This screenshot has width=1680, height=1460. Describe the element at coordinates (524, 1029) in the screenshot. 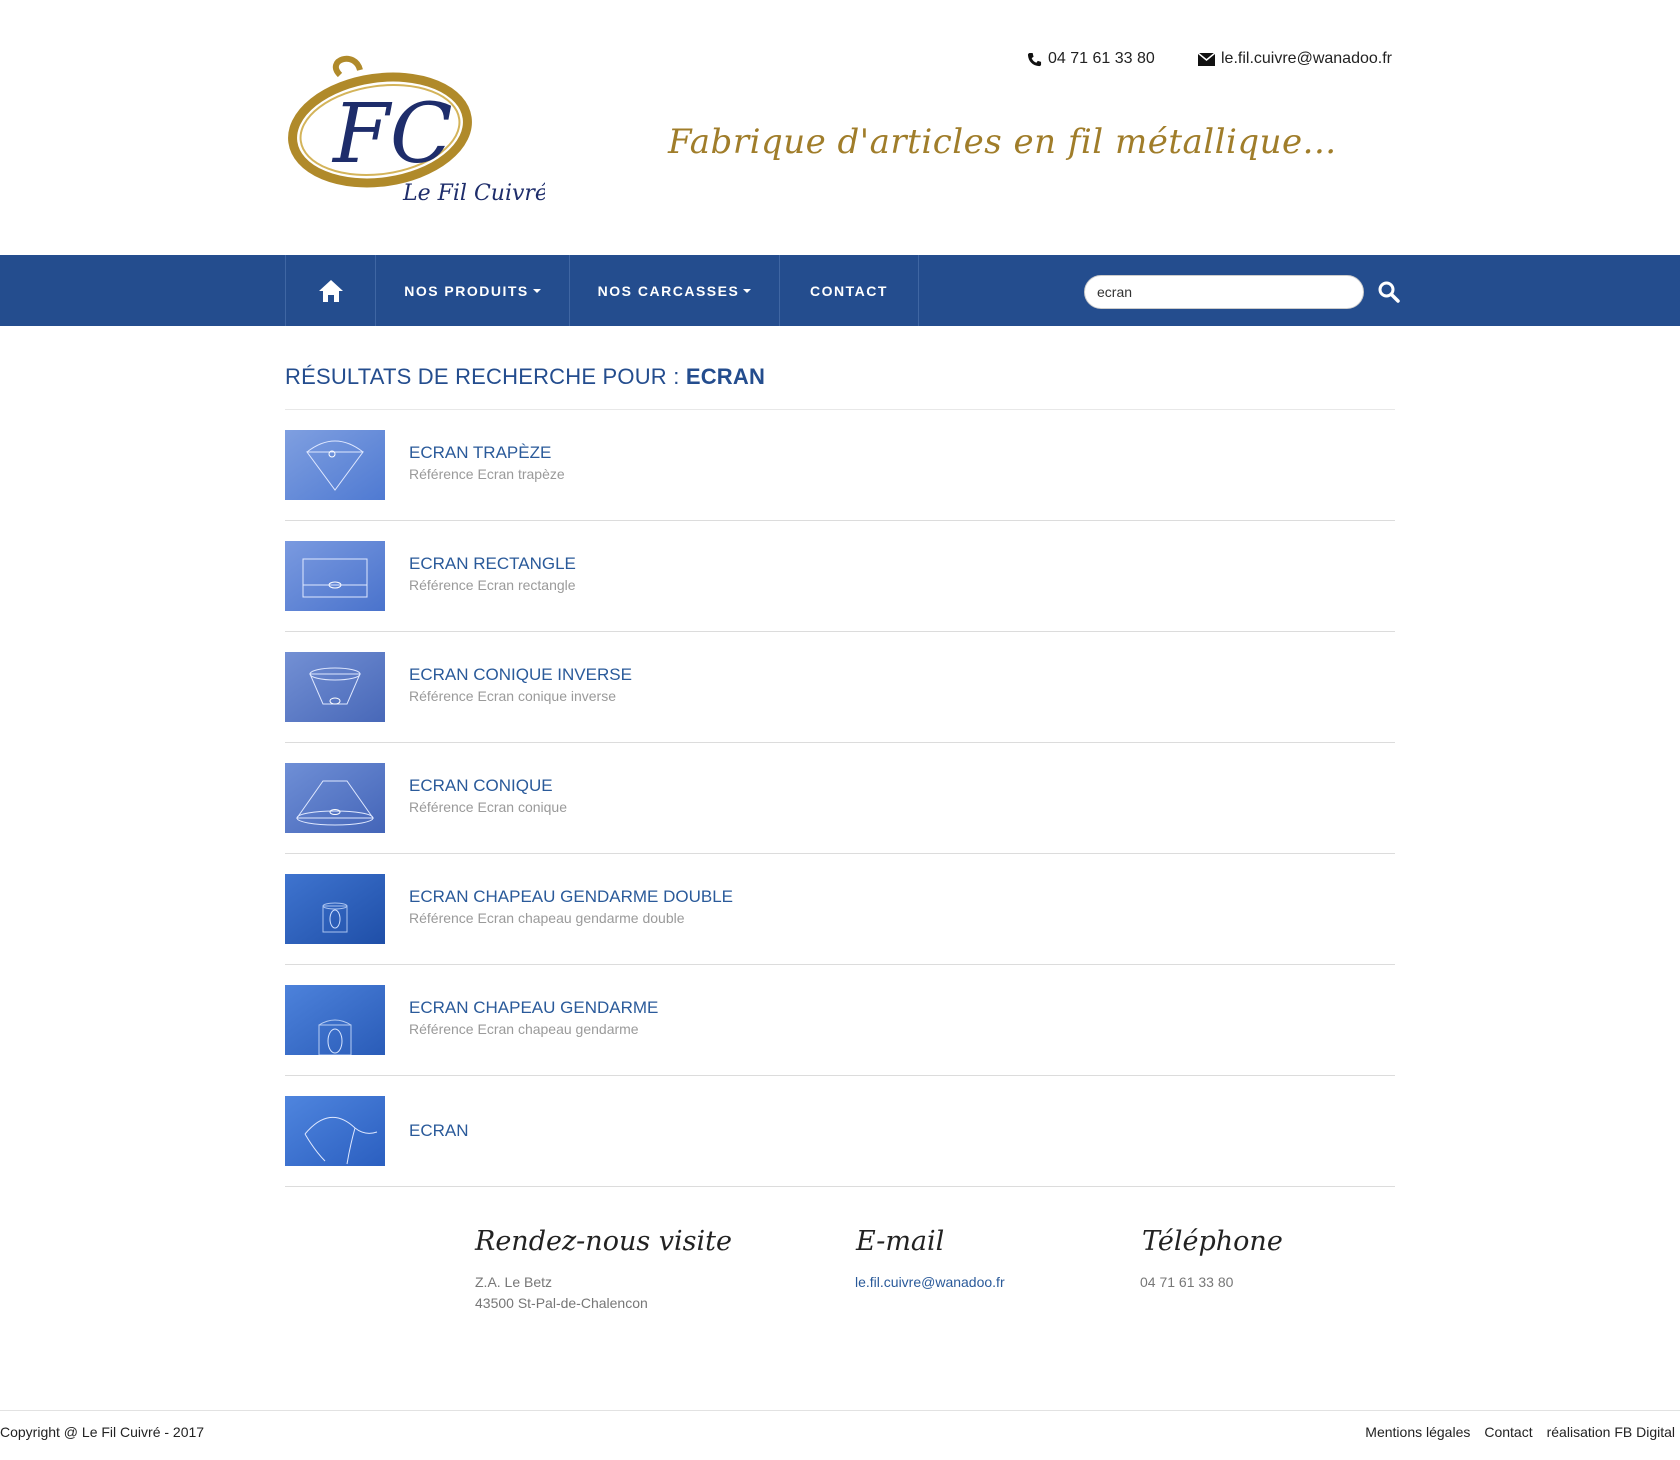

I see `result-reference: Référence Ecran chapeau gendarme` at that location.